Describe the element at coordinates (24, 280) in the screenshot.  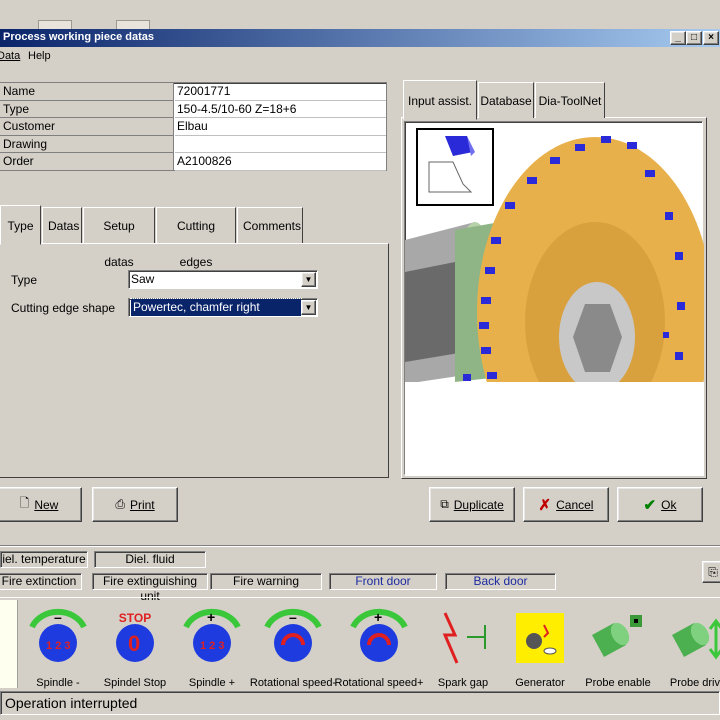
I see `type-label: Type` at that location.